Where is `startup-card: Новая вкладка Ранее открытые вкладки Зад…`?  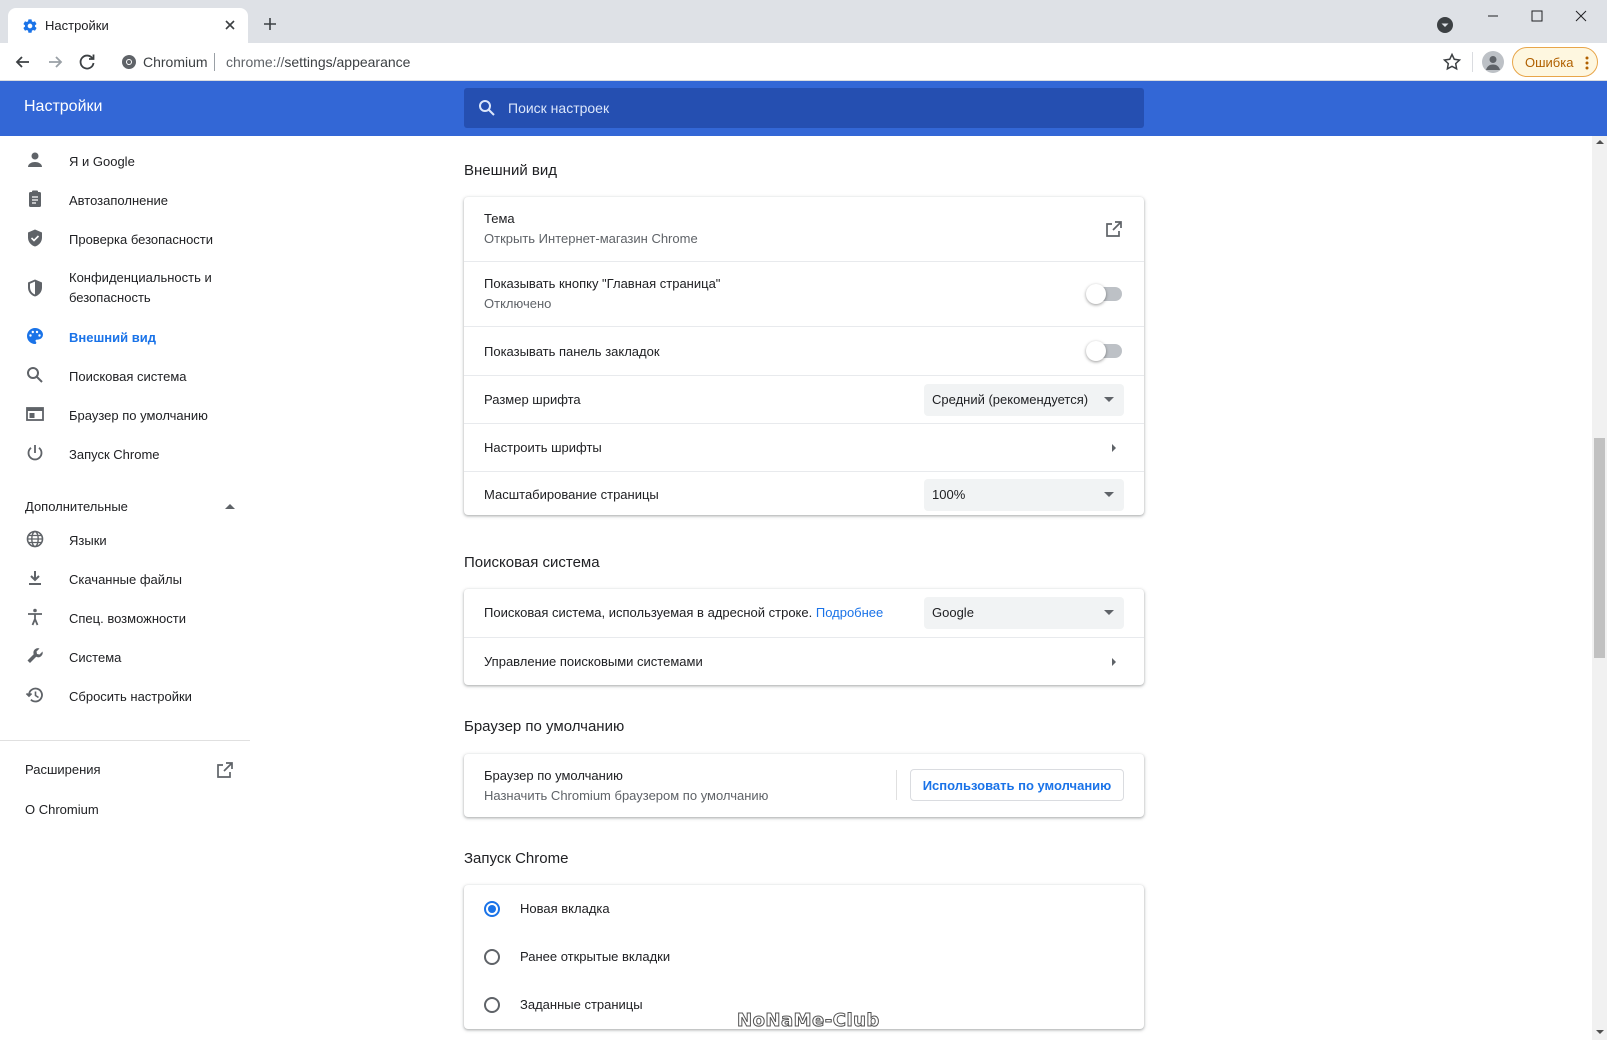 startup-card: Новая вкладка Ранее открытые вкладки Зад… is located at coordinates (804, 957).